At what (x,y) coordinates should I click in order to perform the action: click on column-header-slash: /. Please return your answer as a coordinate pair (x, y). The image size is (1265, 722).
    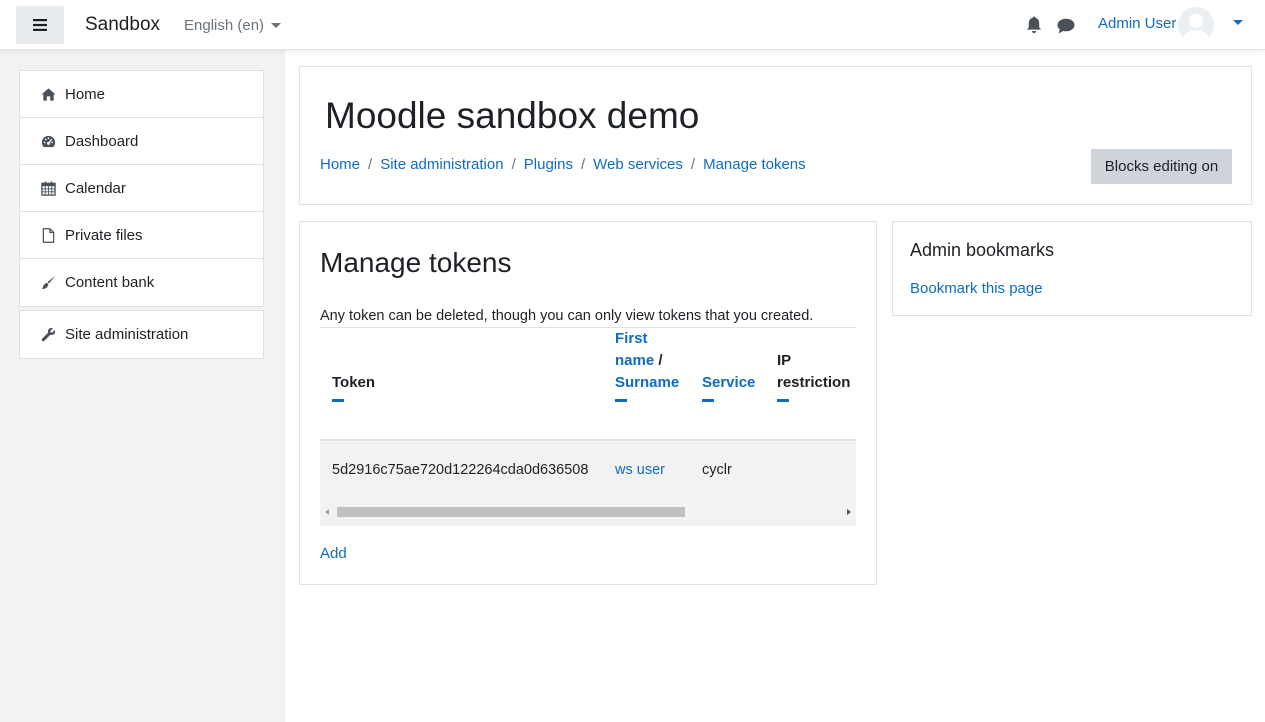
    Looking at the image, I should click on (658, 360).